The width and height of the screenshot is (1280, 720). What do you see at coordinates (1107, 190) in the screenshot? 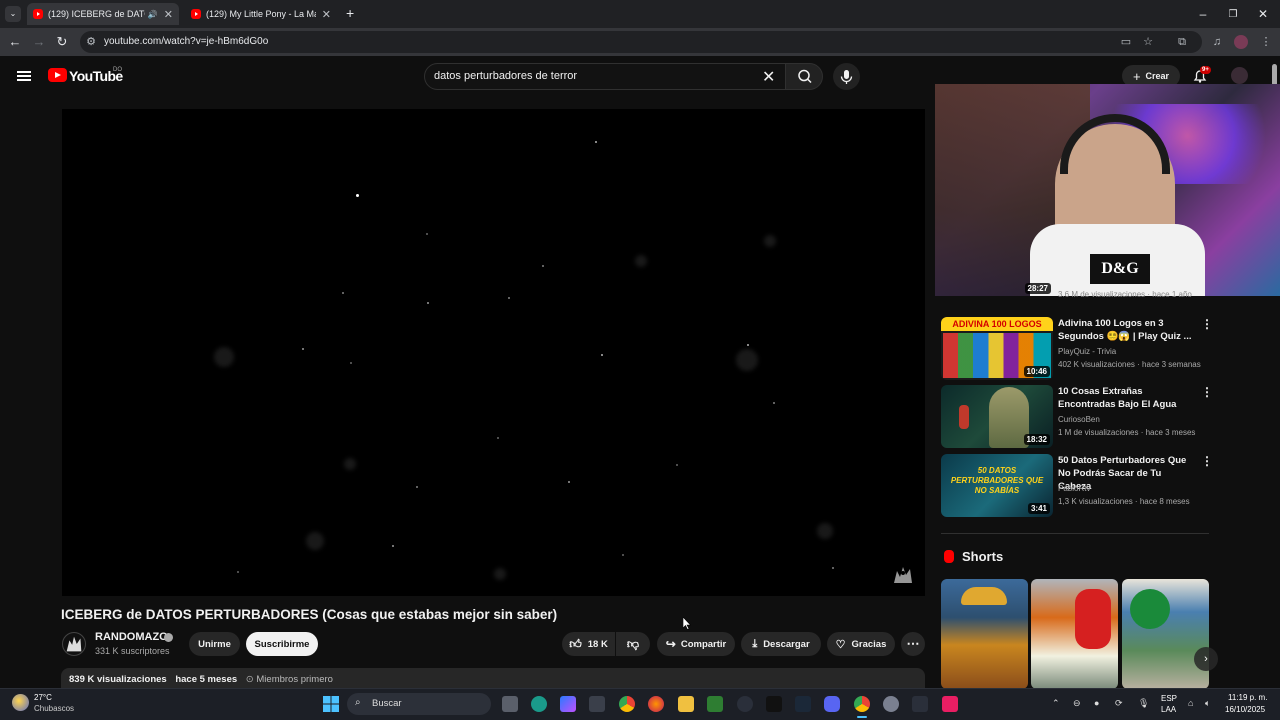
I see `featured-video-thumbnail: D&G 28:27` at bounding box center [1107, 190].